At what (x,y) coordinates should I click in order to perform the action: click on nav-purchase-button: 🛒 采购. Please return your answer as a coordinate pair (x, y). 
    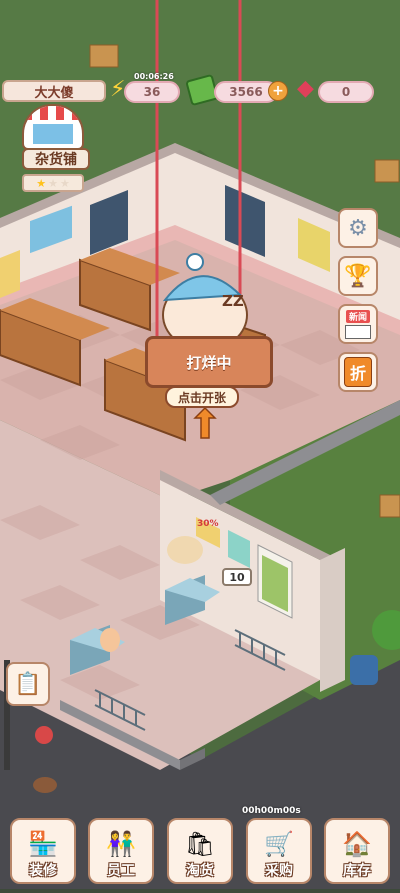
    Looking at the image, I should click on (279, 851).